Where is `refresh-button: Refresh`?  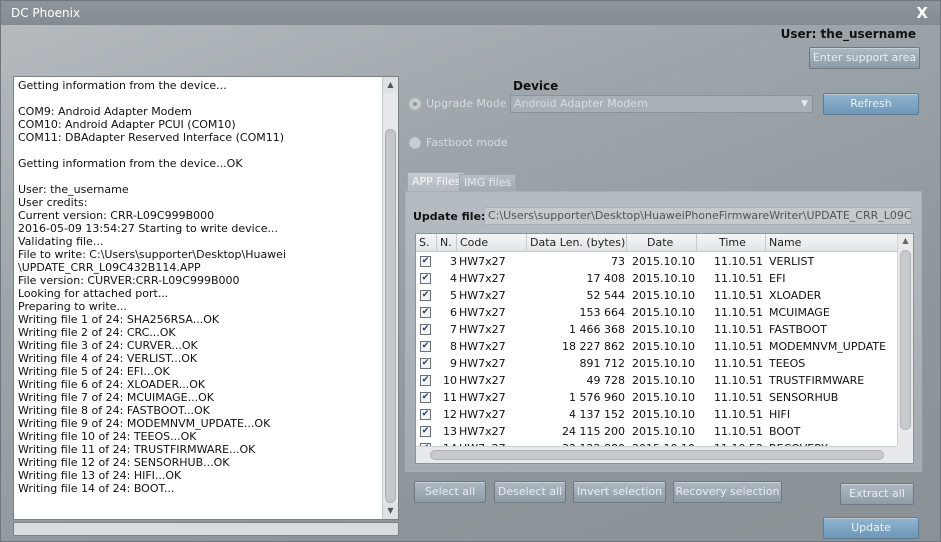
refresh-button: Refresh is located at coordinates (871, 104).